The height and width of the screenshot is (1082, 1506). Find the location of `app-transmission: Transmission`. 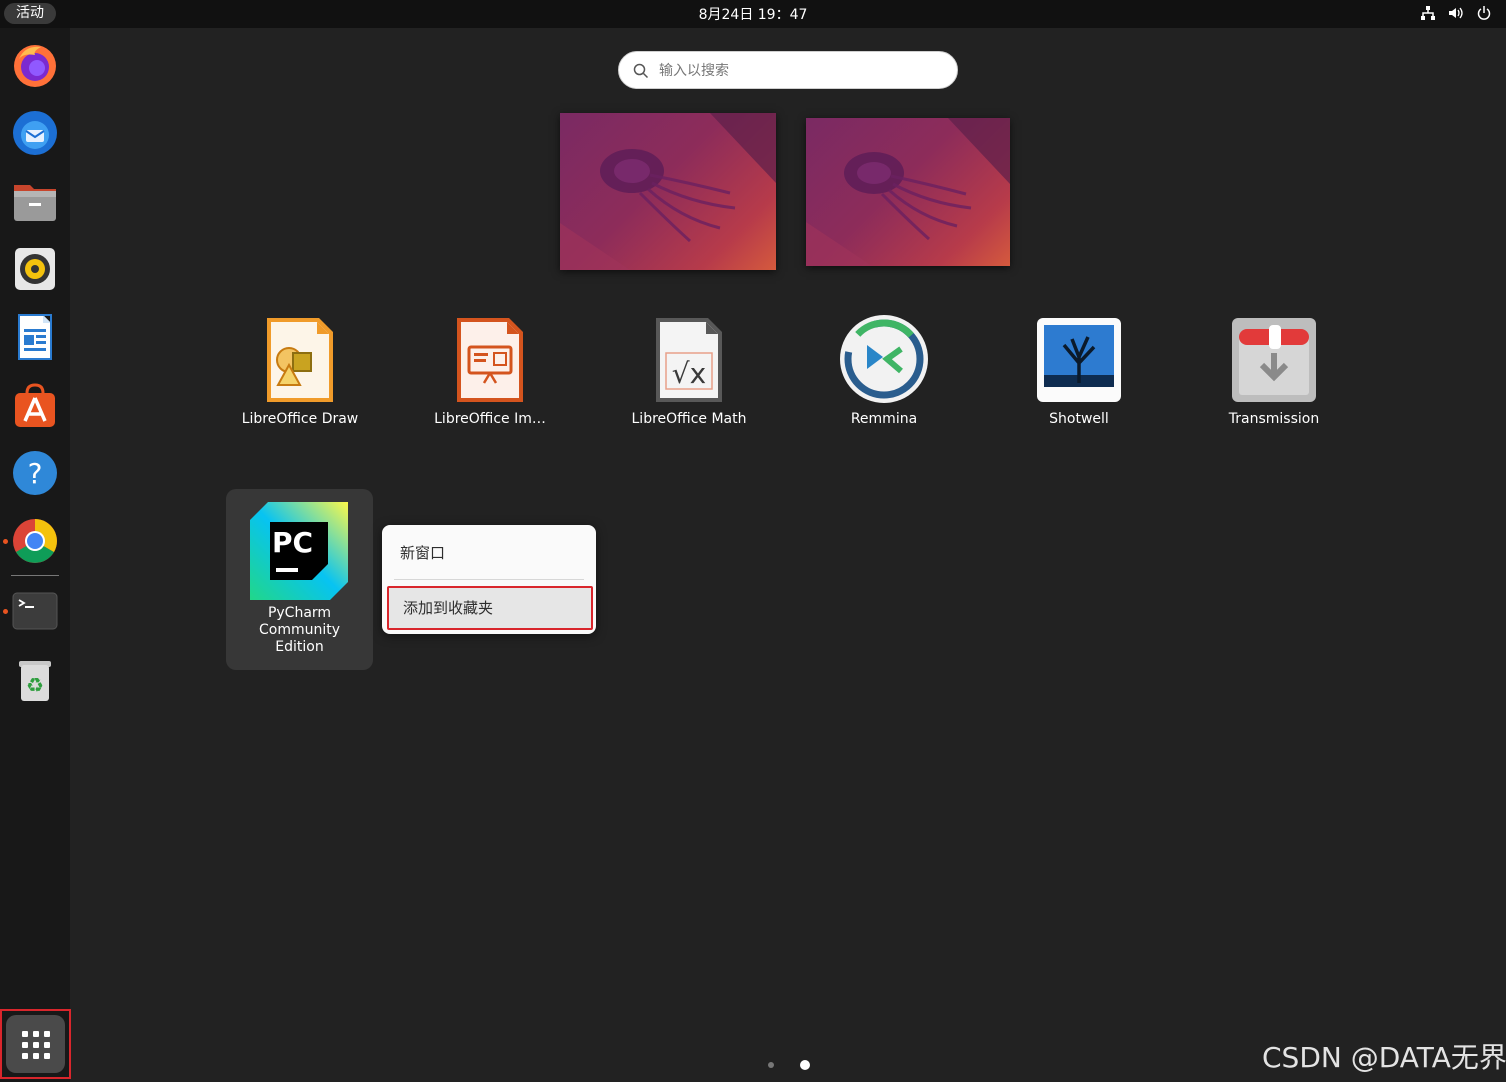

app-transmission: Transmission is located at coordinates (1274, 371).